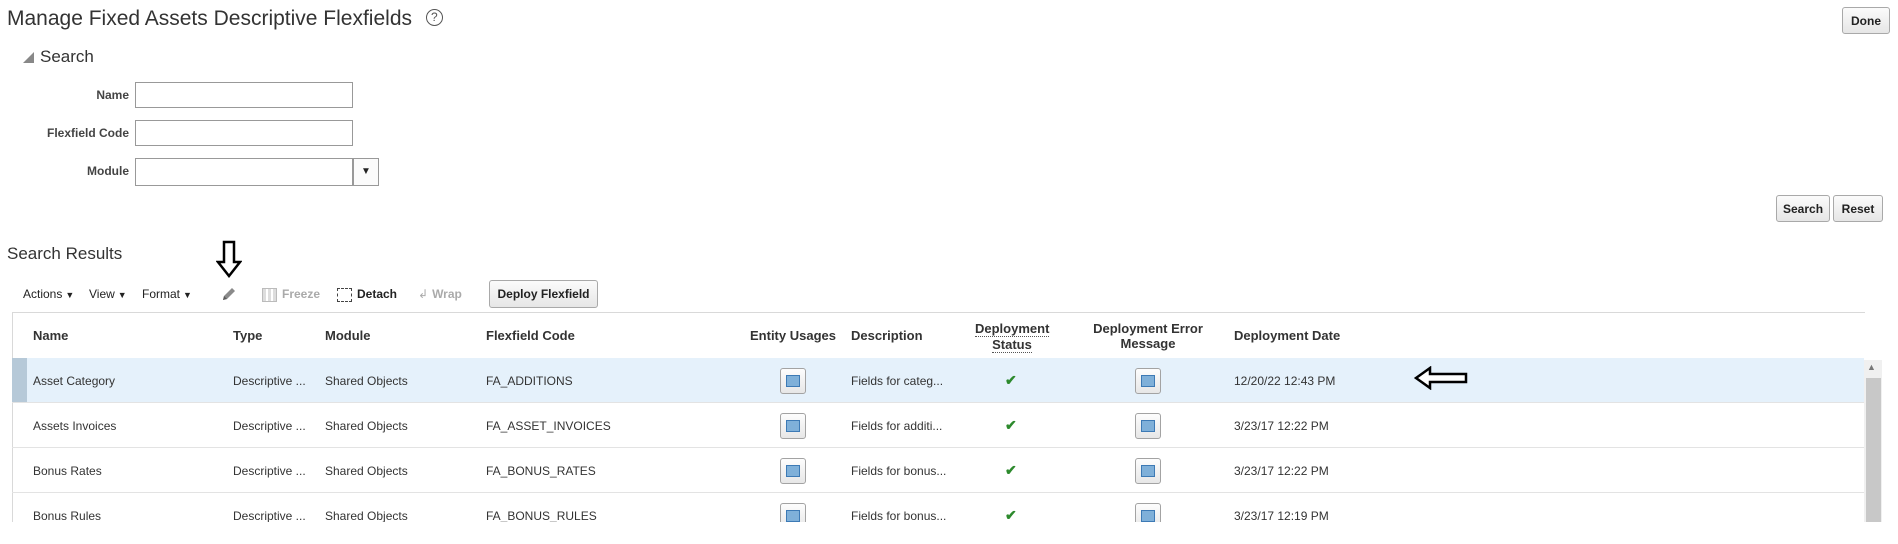  Describe the element at coordinates (244, 133) in the screenshot. I see `flexfield-code-input` at that location.